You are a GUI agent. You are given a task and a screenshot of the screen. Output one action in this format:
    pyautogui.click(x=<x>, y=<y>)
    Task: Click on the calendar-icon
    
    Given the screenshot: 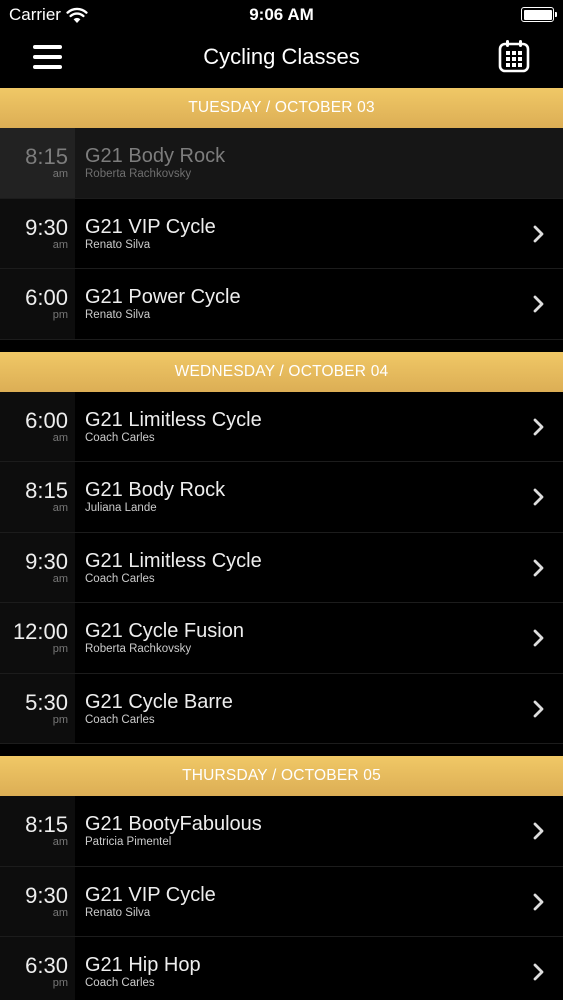 What is the action you would take?
    pyautogui.click(x=514, y=56)
    